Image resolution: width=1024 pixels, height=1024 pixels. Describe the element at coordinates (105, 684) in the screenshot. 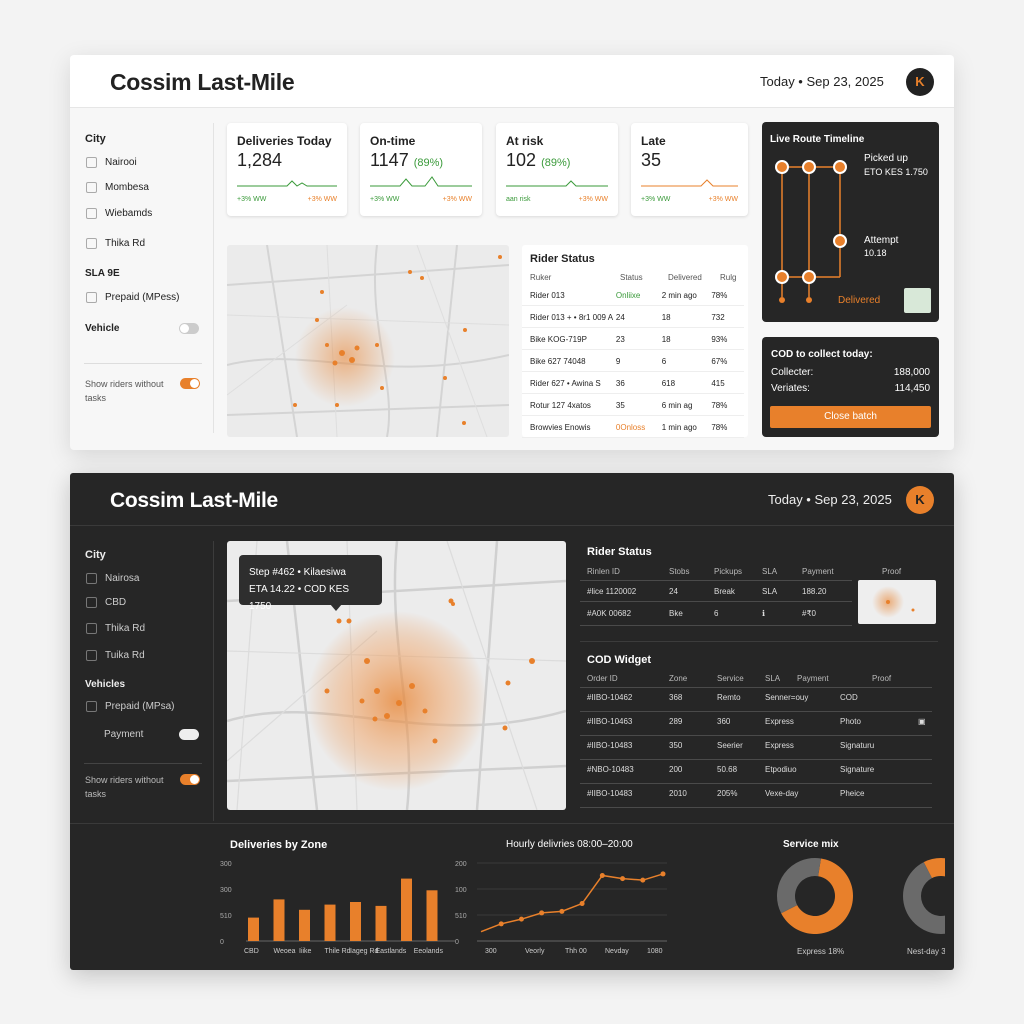

I see `vehicles-heading: Vehicles` at that location.